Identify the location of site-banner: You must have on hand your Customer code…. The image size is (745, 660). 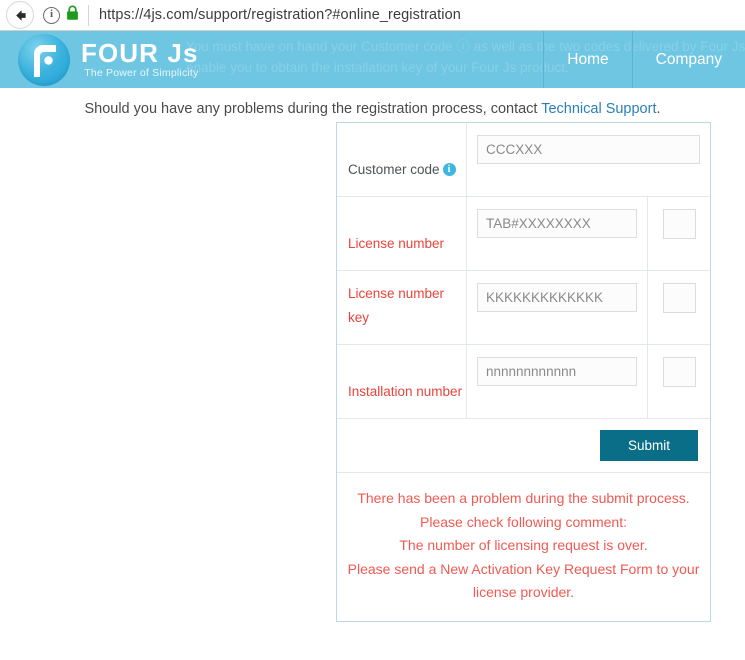
(372, 59).